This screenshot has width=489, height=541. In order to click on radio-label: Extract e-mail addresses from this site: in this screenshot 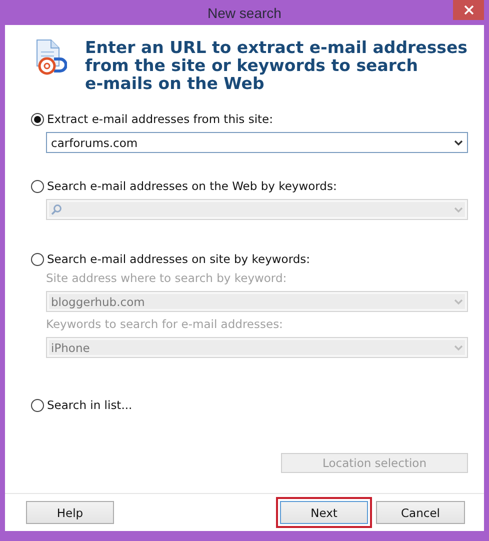, I will do `click(160, 119)`.